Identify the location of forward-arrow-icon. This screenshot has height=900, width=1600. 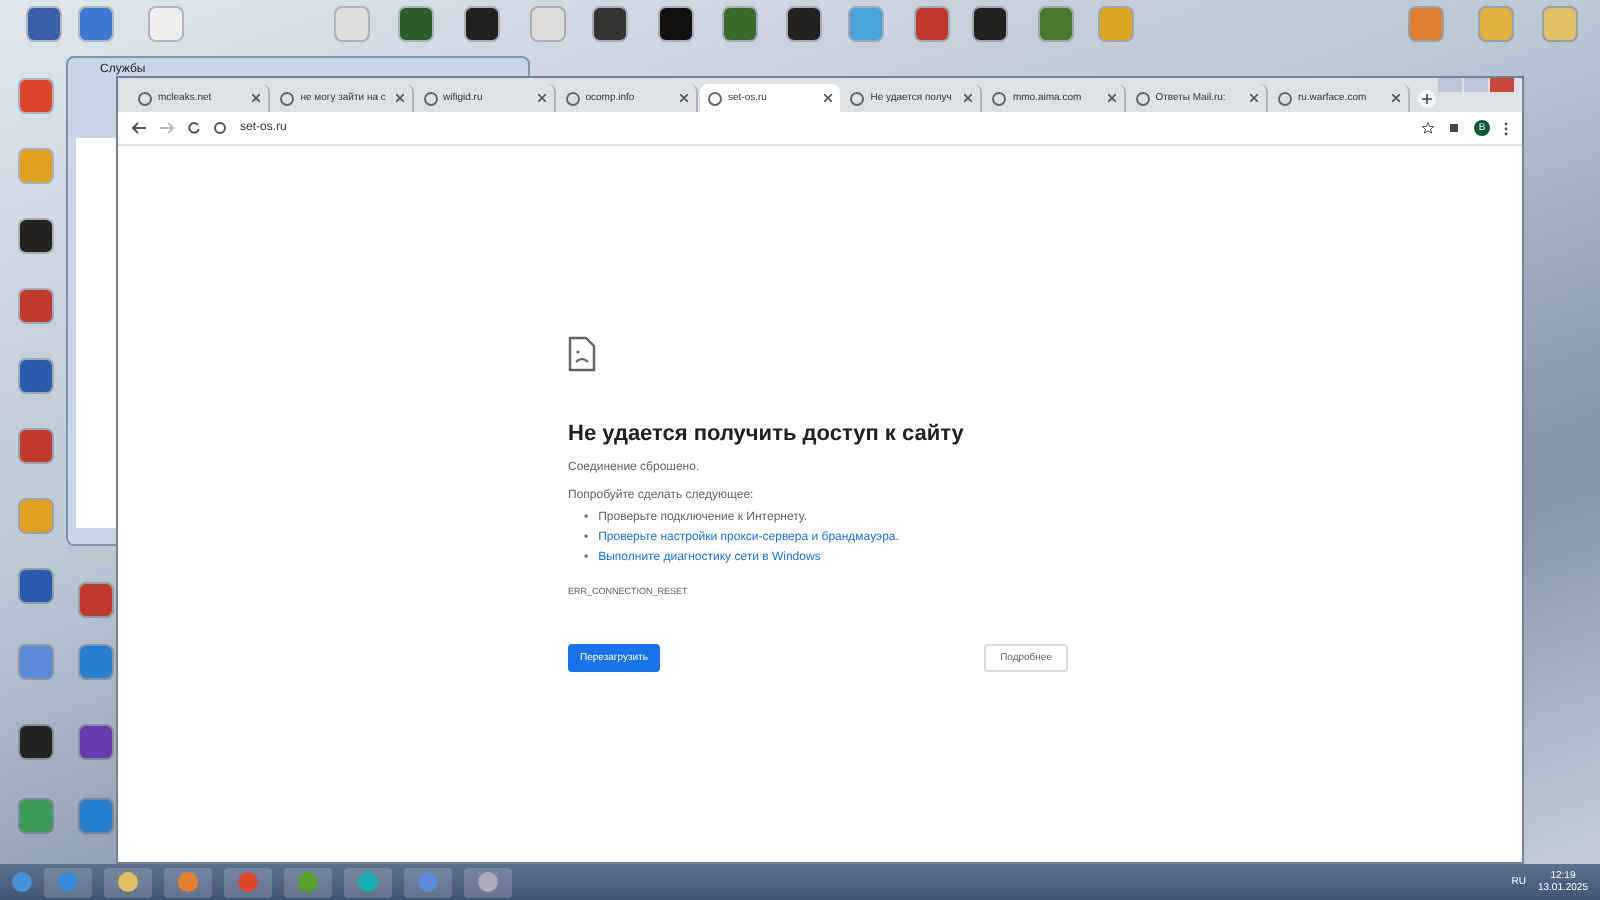
(167, 128).